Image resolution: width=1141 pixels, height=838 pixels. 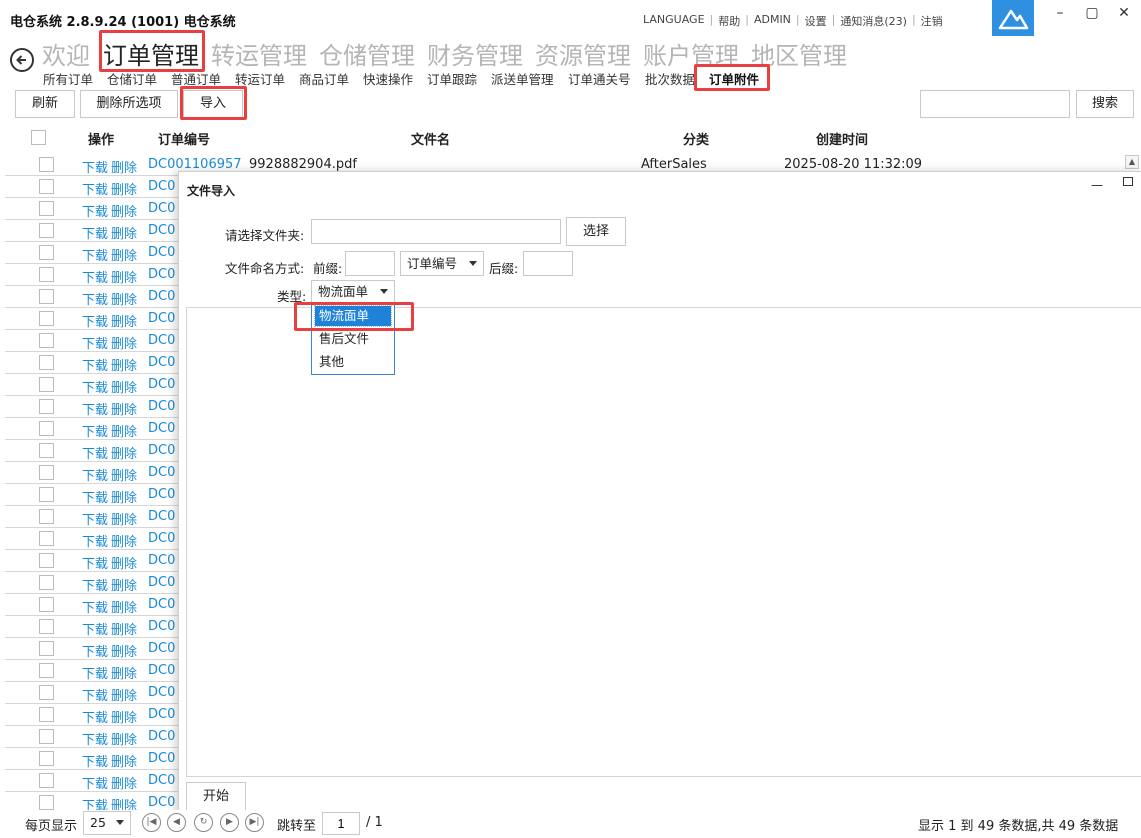 What do you see at coordinates (176, 822) in the screenshot?
I see `prev-page-icon: ◀` at bounding box center [176, 822].